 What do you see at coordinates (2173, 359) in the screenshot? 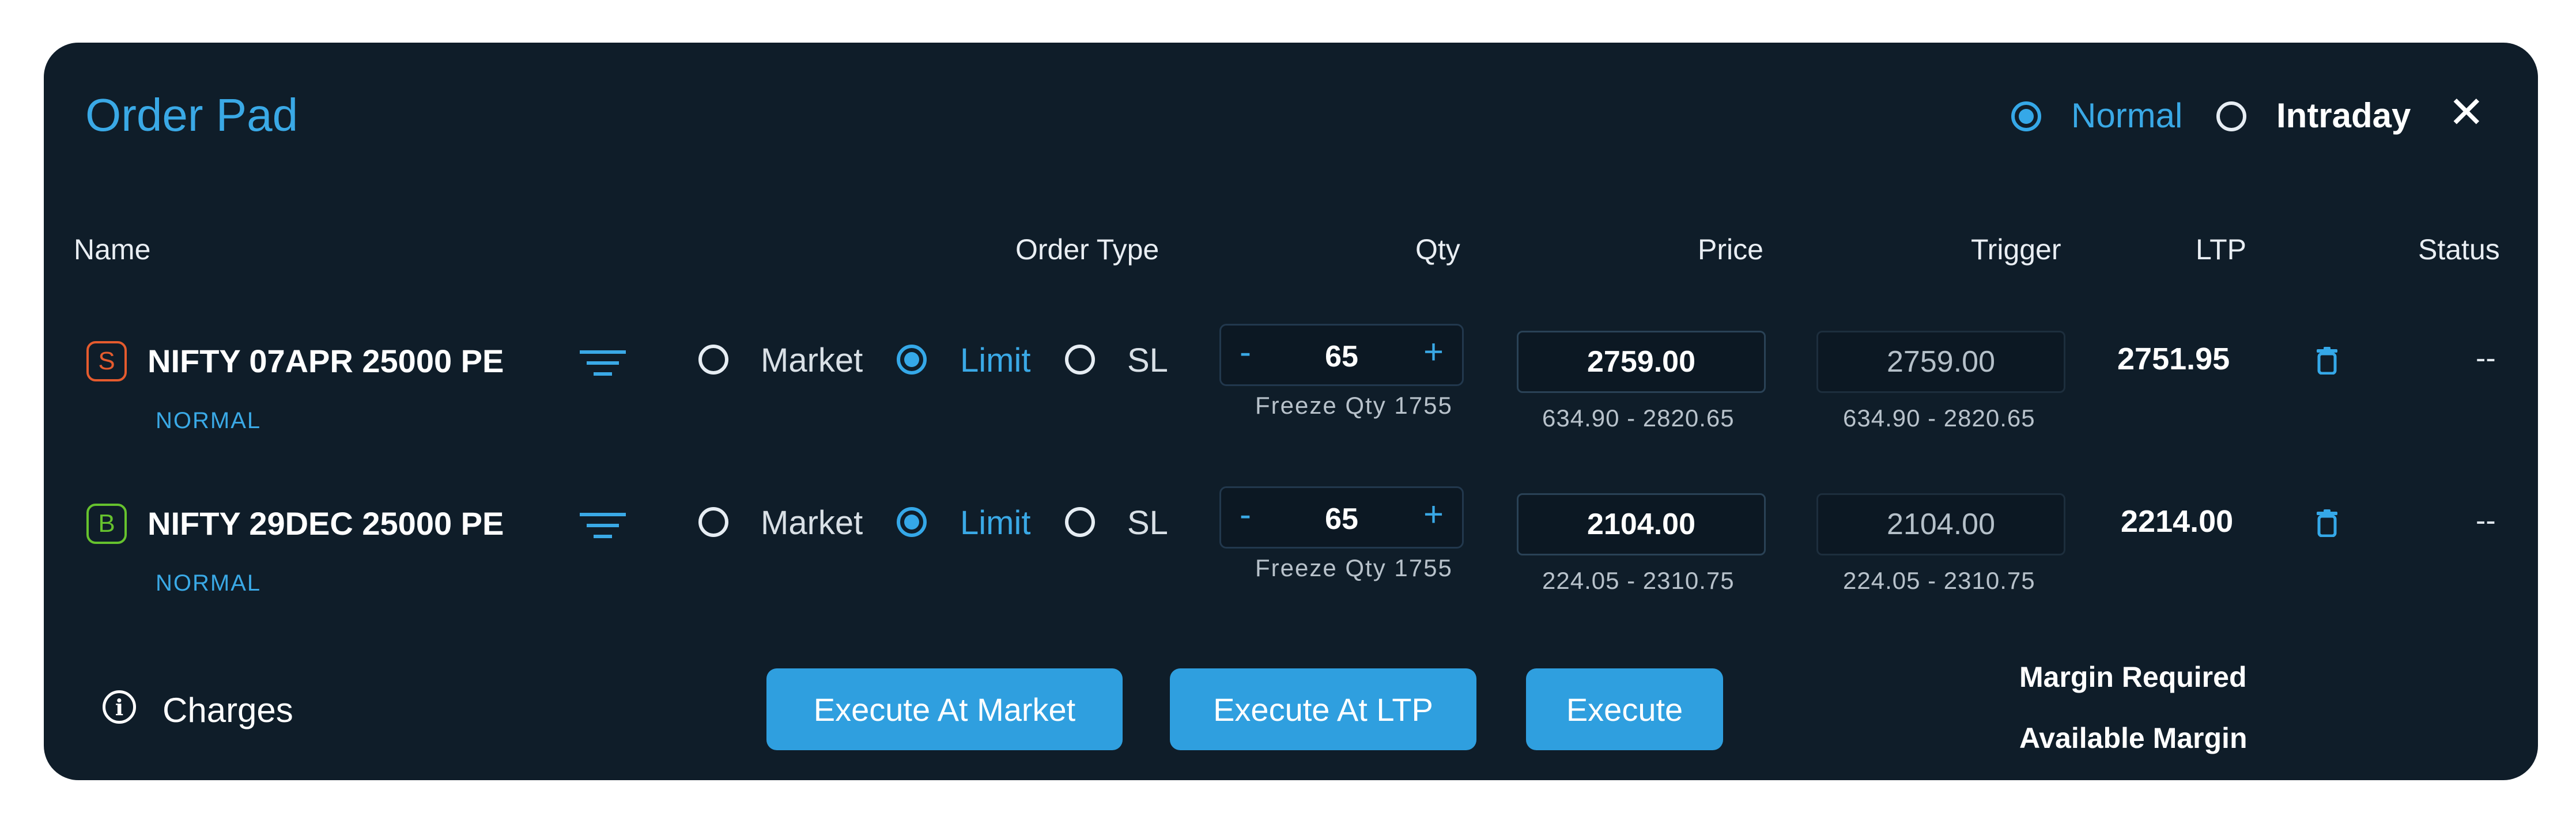
I see `ltp-value: 2751.95` at bounding box center [2173, 359].